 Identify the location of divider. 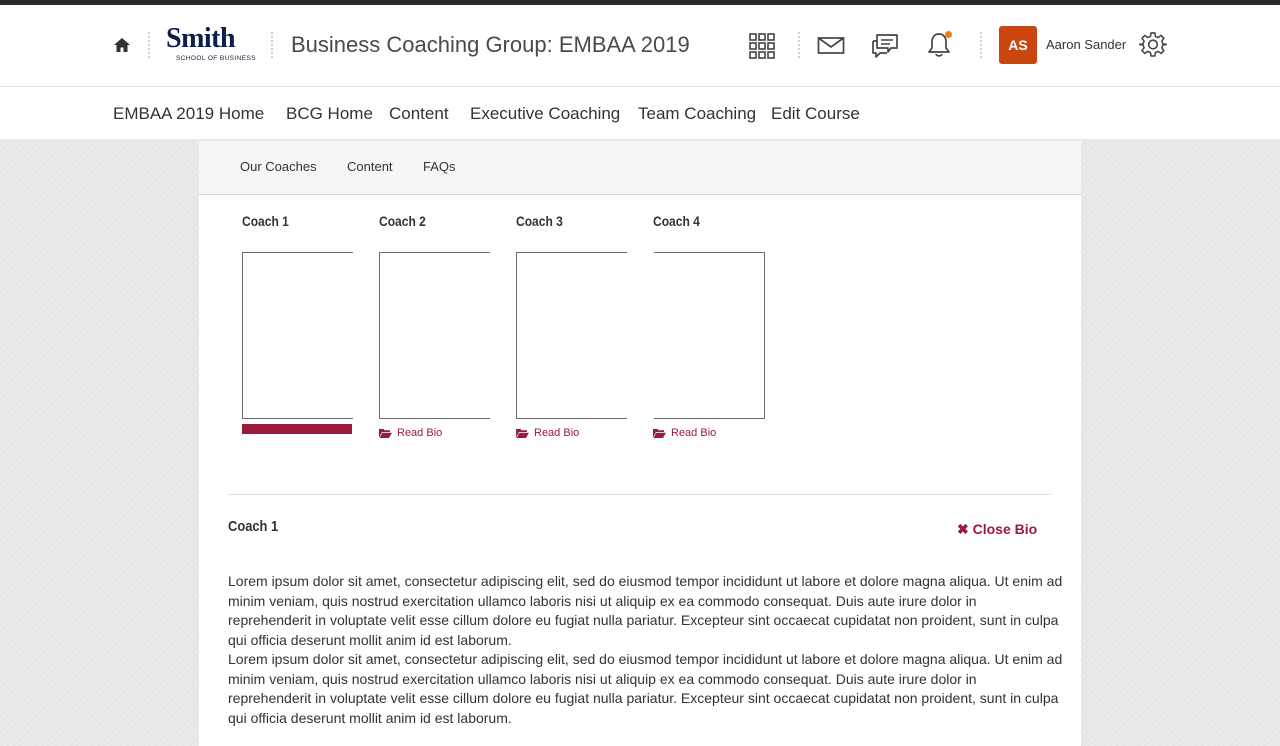
(639, 494).